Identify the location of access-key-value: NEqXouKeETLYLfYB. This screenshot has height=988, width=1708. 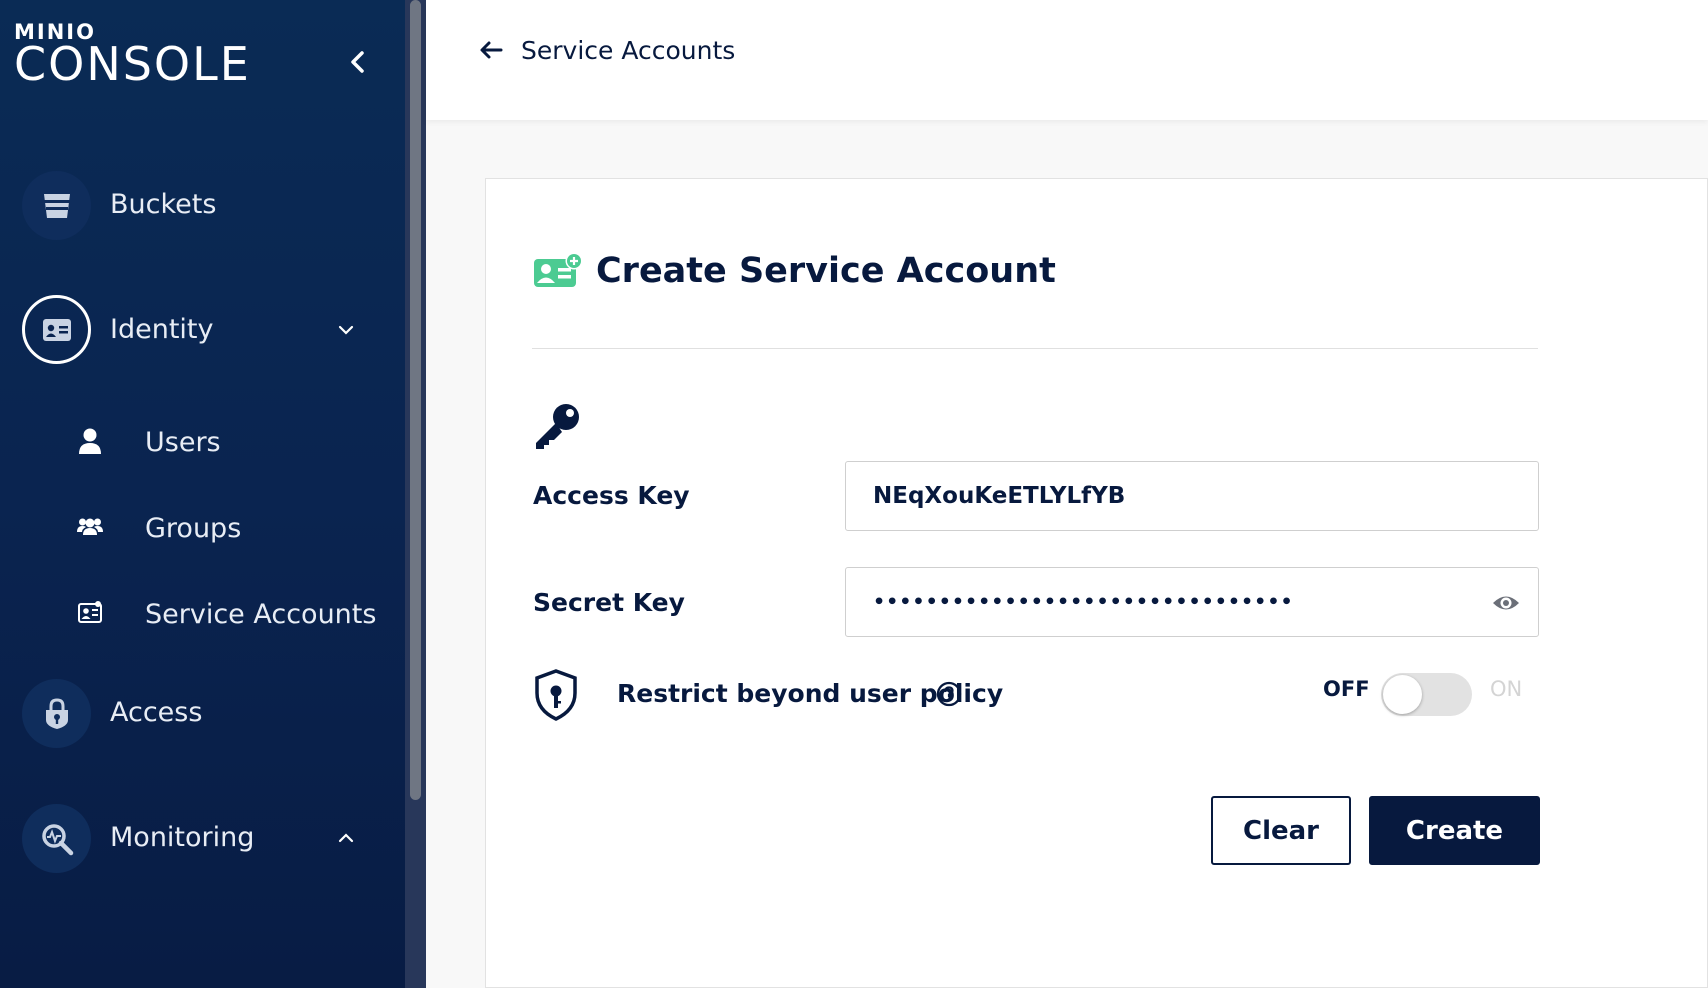
(999, 496).